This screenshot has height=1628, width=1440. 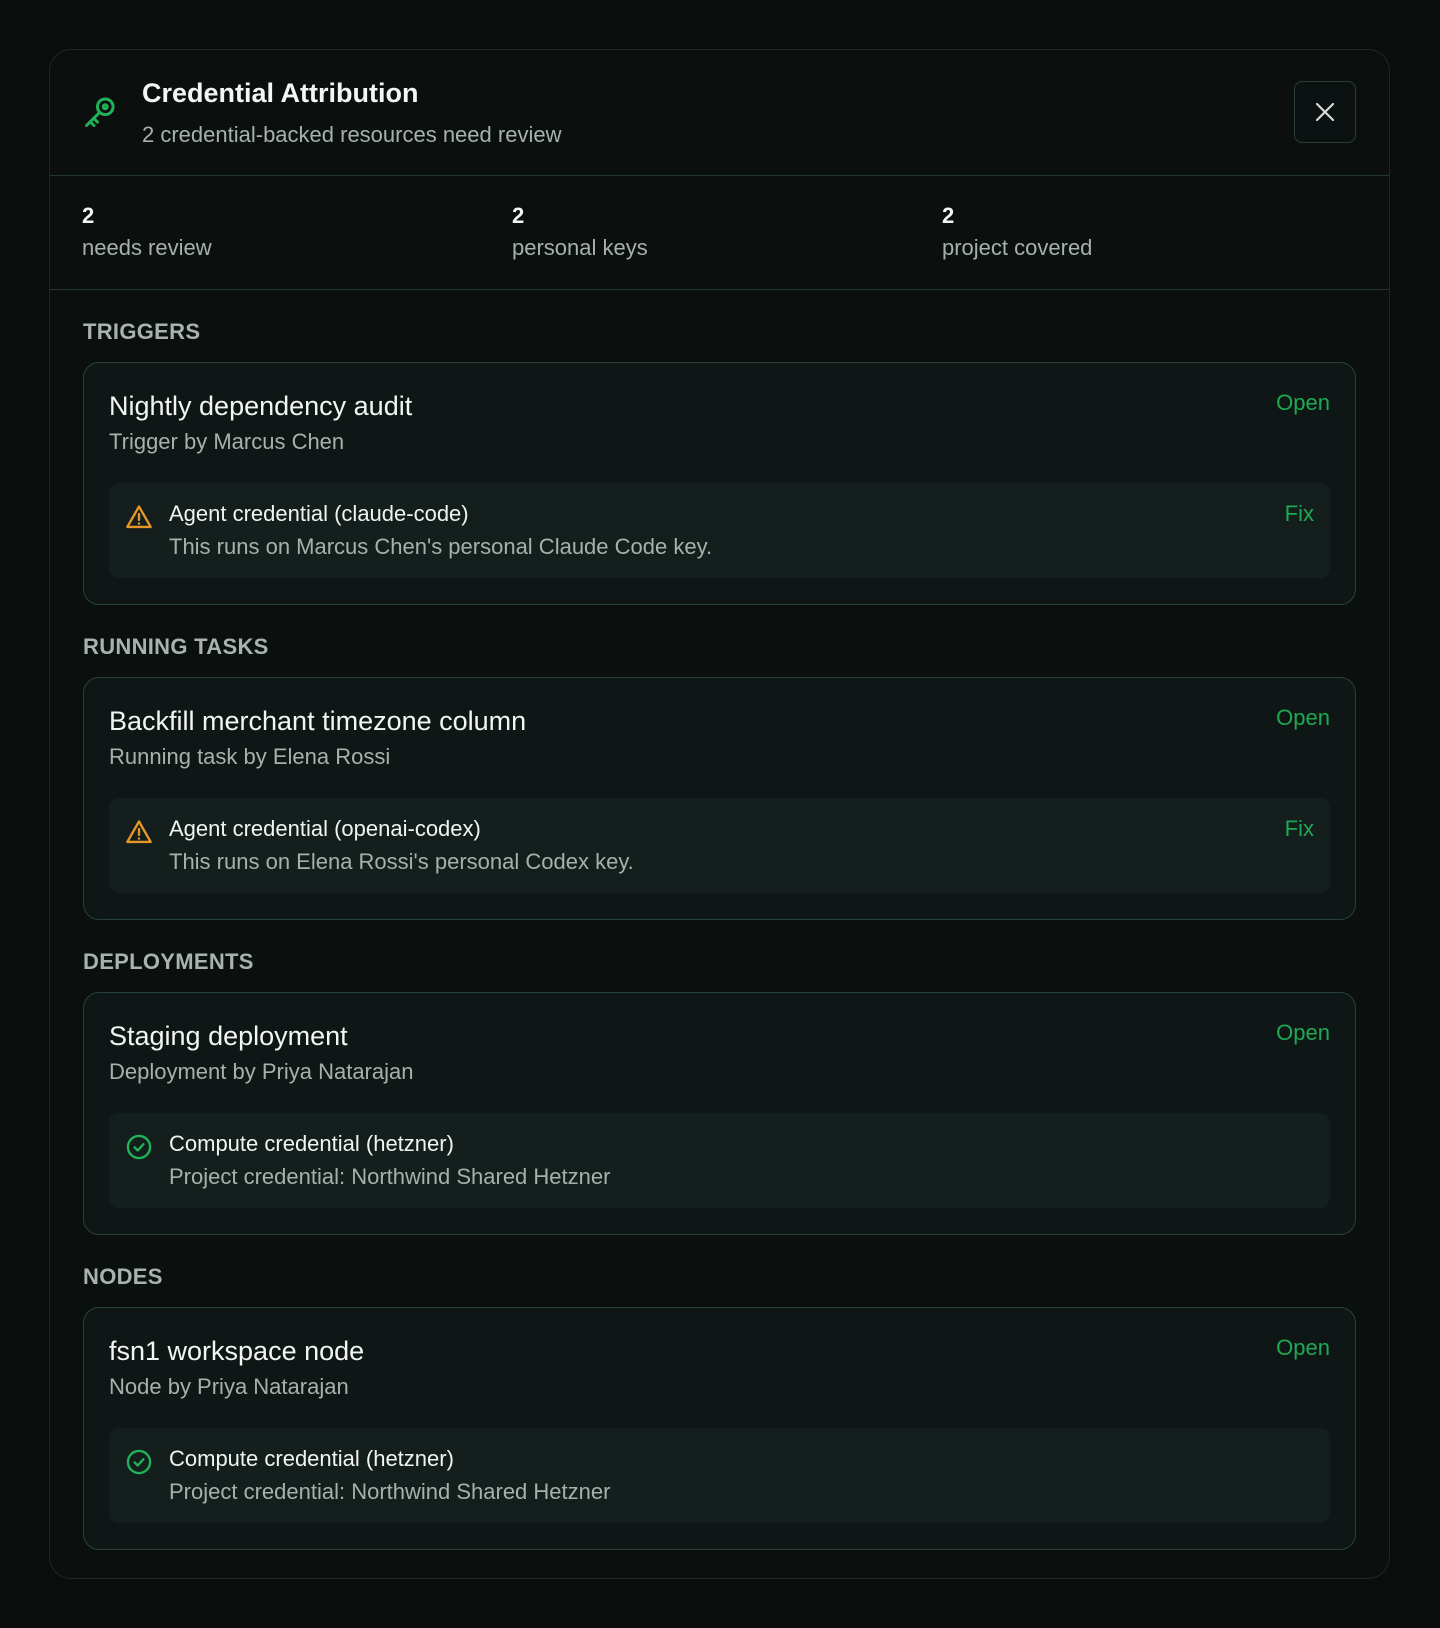 What do you see at coordinates (168, 961) in the screenshot?
I see `section-title-deployments: DEPLOYMENTS` at bounding box center [168, 961].